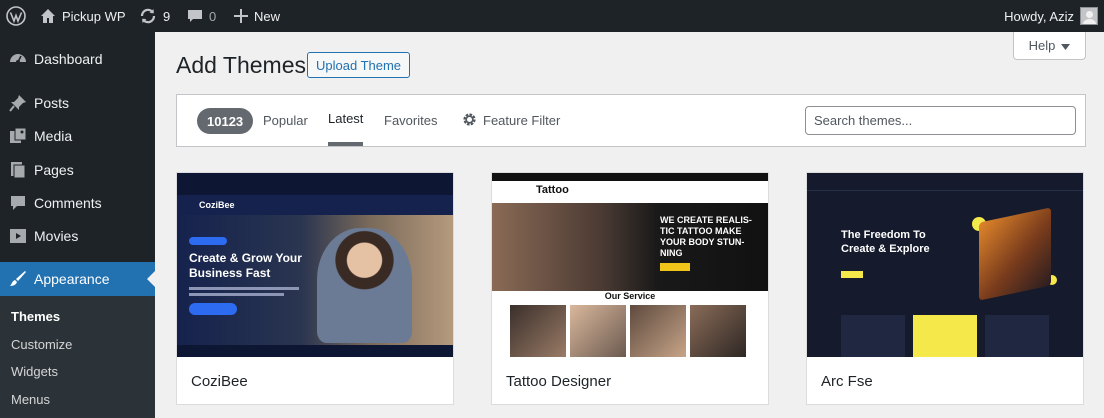  I want to click on theme-screenshot: The Freedom To Create & Explore, so click(945, 265).